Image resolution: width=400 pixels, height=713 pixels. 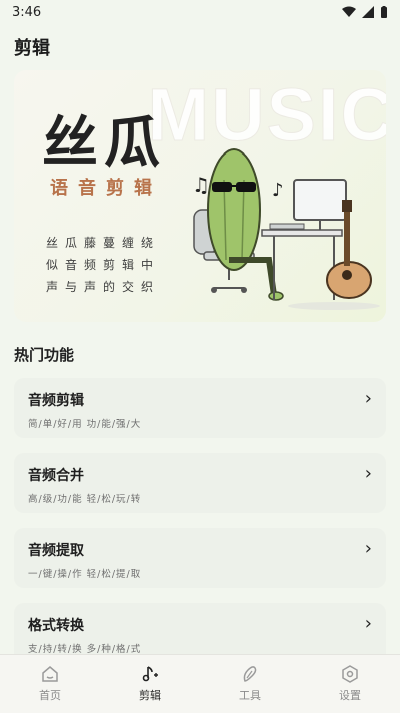 I want to click on signal-icon, so click(x=368, y=12).